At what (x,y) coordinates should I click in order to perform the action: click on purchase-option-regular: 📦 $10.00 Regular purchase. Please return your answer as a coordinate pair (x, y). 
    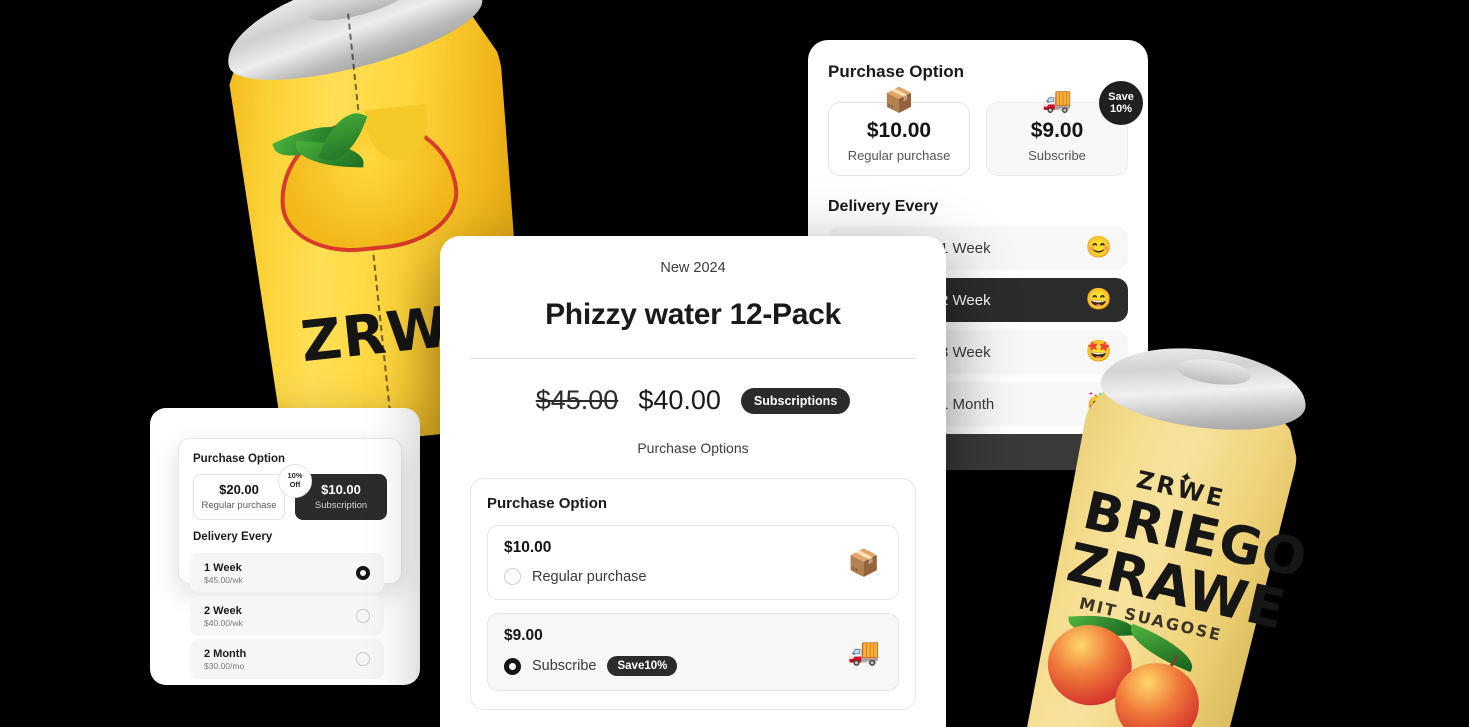
    Looking at the image, I should click on (899, 131).